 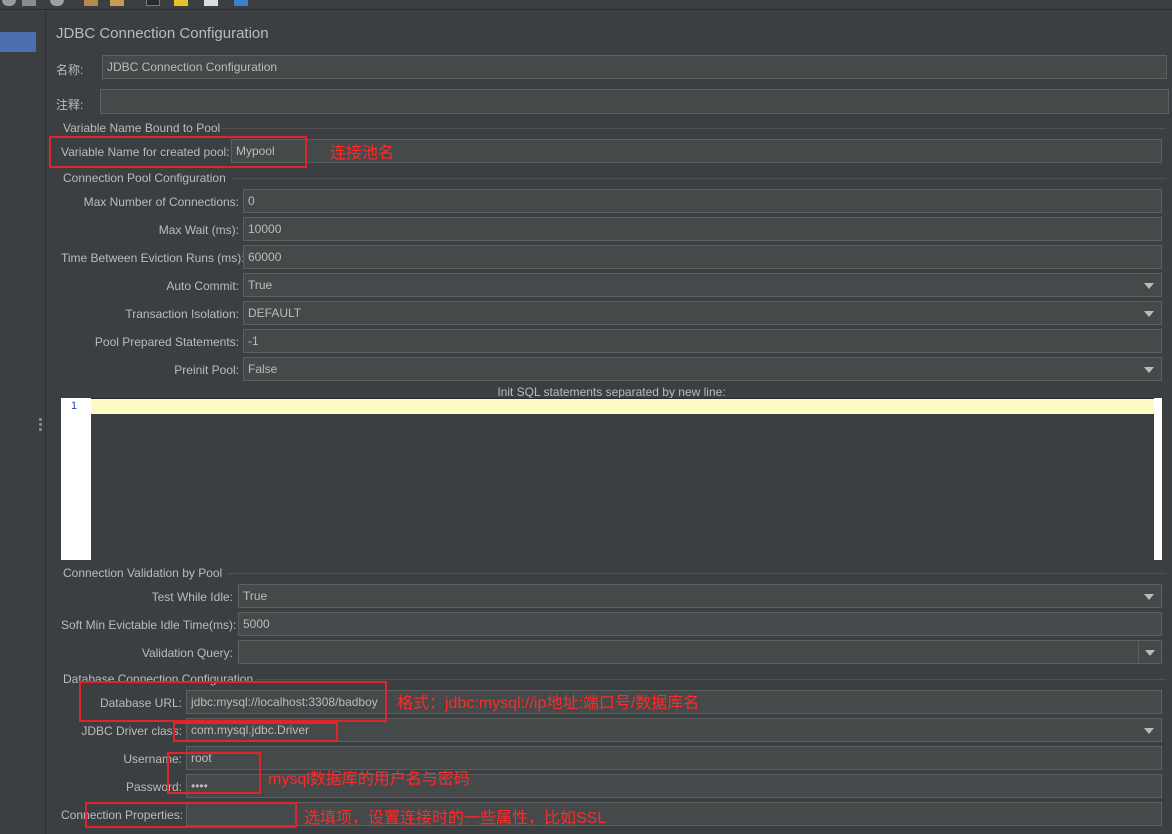 What do you see at coordinates (166, 342) in the screenshot?
I see `prepared-statements-label: Pool Prepared Statements:` at bounding box center [166, 342].